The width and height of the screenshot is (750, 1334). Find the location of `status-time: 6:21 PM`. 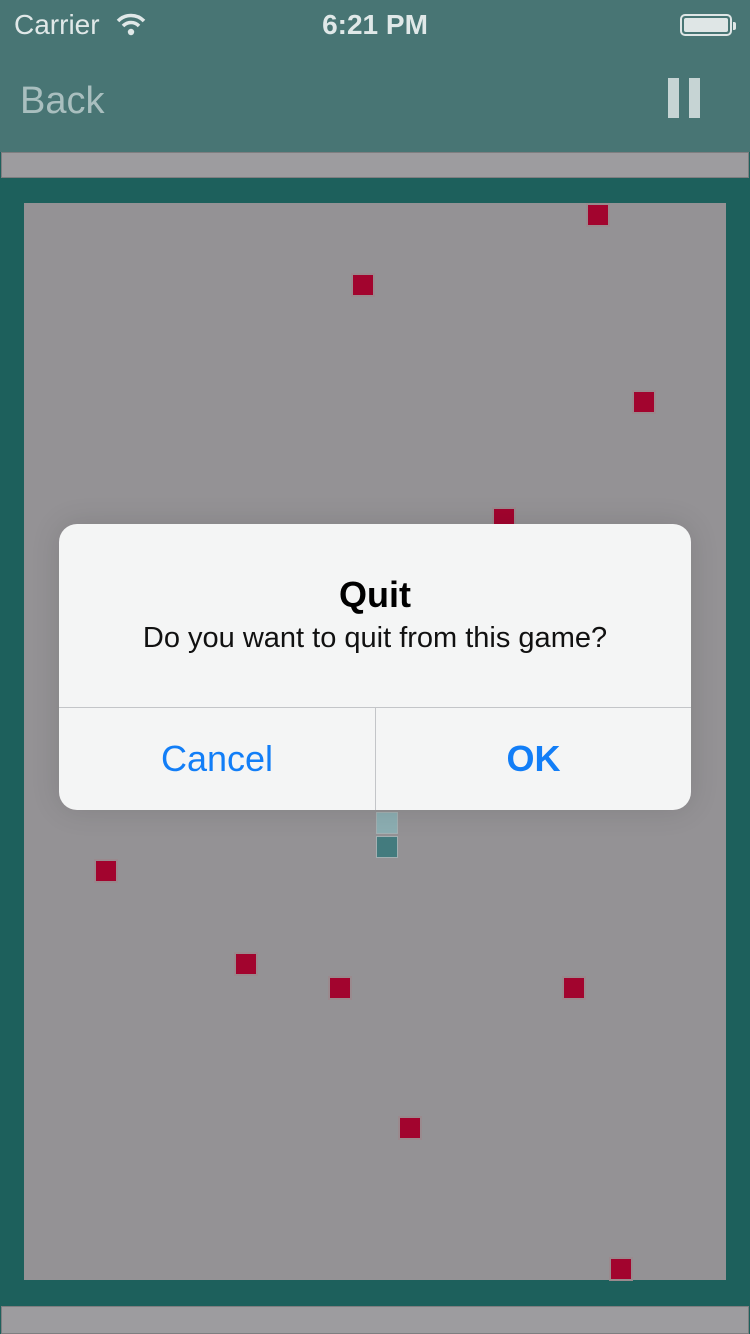

status-time: 6:21 PM is located at coordinates (375, 24).